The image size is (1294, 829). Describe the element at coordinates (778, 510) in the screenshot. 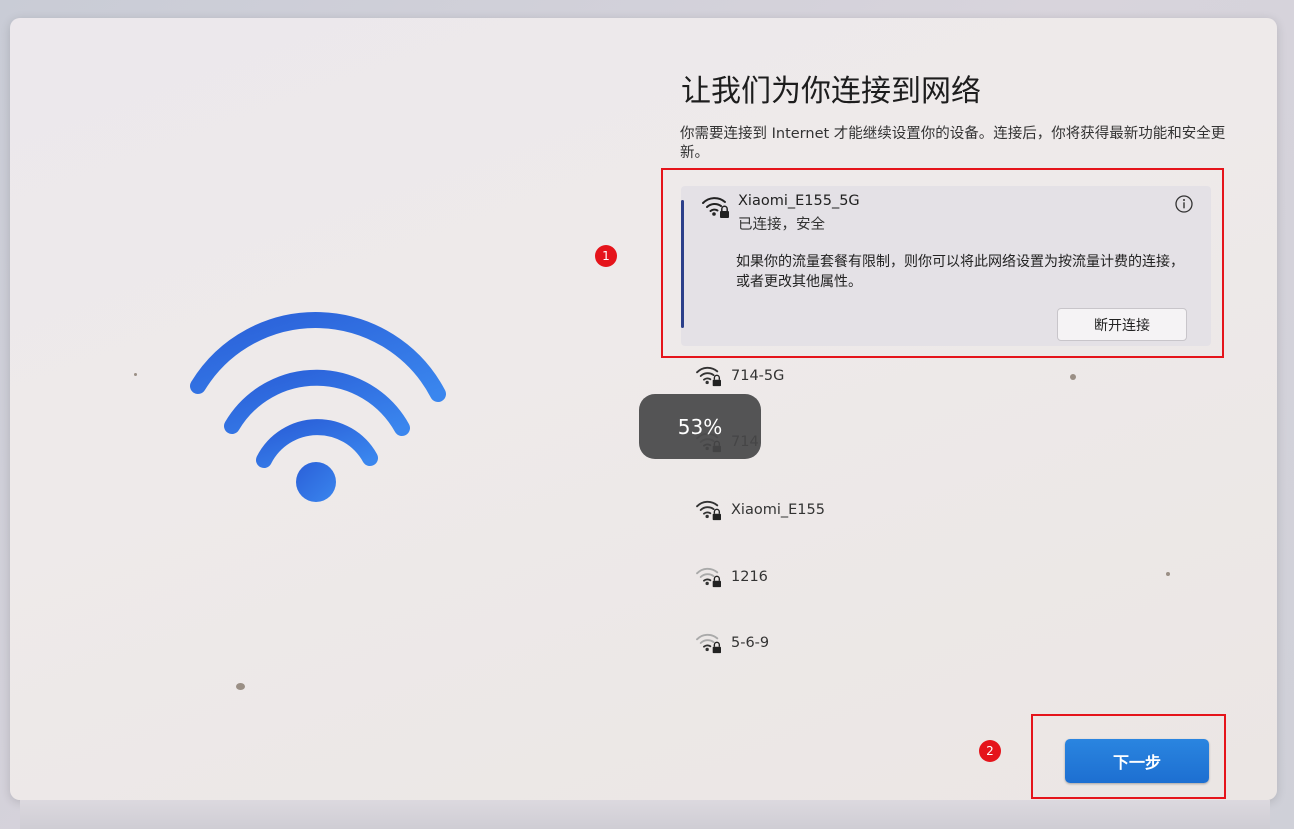

I see `network-ssid: Xiaomi_E155` at that location.